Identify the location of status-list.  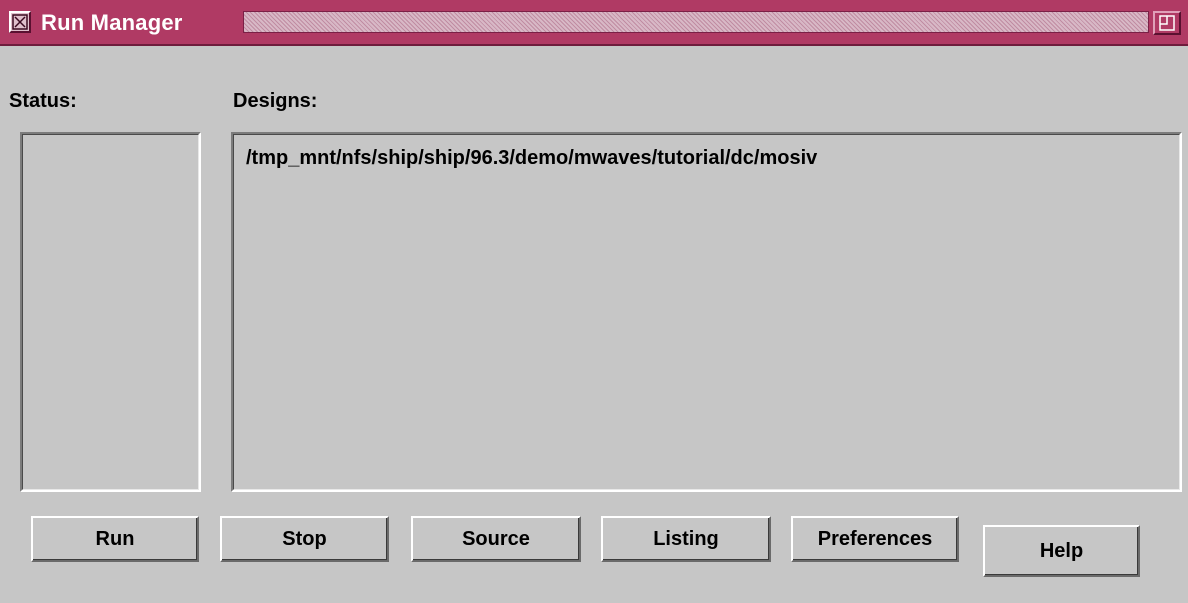
(110, 312).